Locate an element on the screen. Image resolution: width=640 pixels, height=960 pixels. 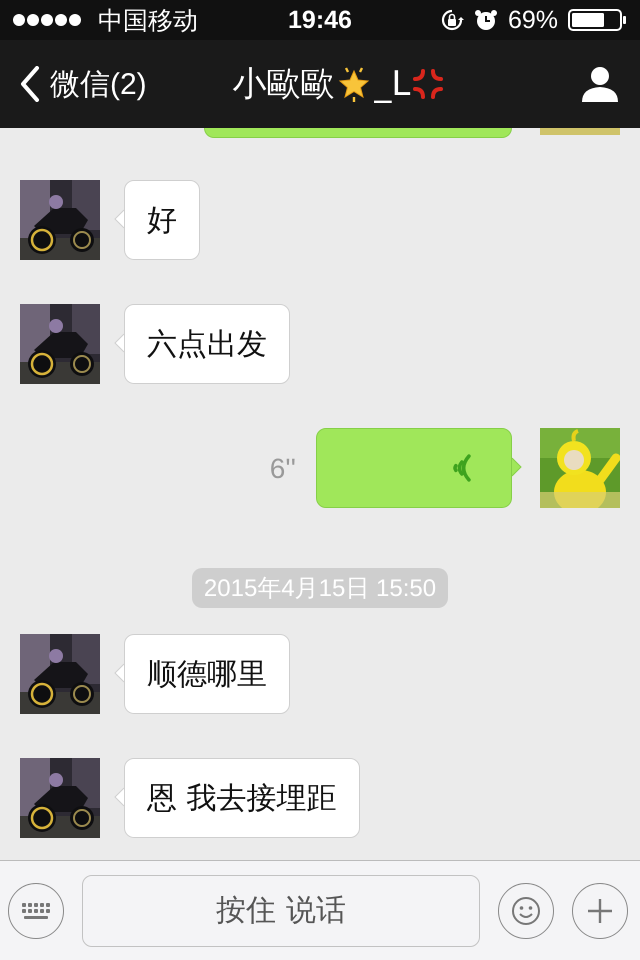
add-button is located at coordinates (600, 910).